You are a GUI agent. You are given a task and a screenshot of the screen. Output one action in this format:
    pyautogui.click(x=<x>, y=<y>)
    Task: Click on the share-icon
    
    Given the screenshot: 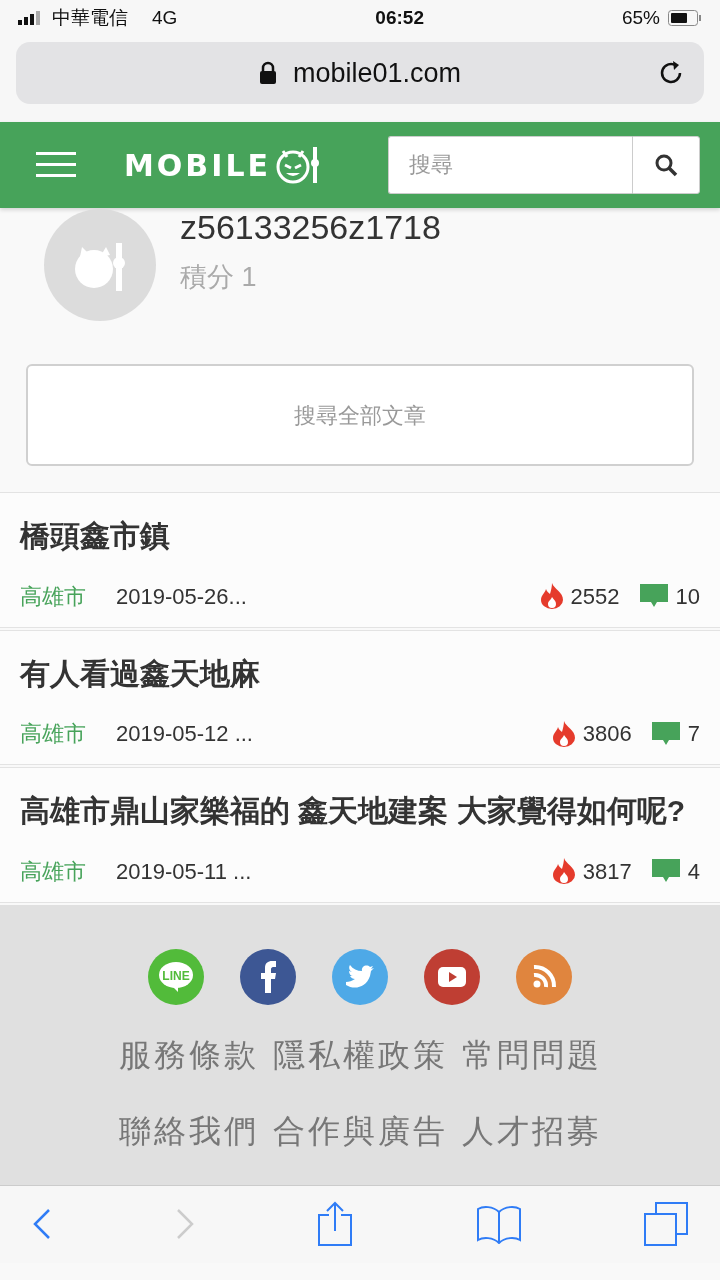 What is the action you would take?
    pyautogui.click(x=335, y=1224)
    